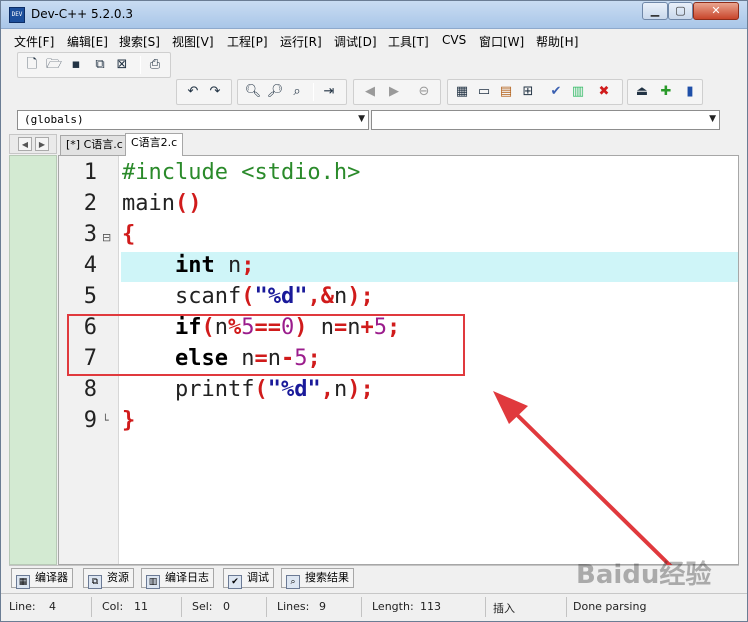 The width and height of the screenshot is (748, 622). What do you see at coordinates (52, 606) in the screenshot?
I see `status-line-value: 4` at bounding box center [52, 606].